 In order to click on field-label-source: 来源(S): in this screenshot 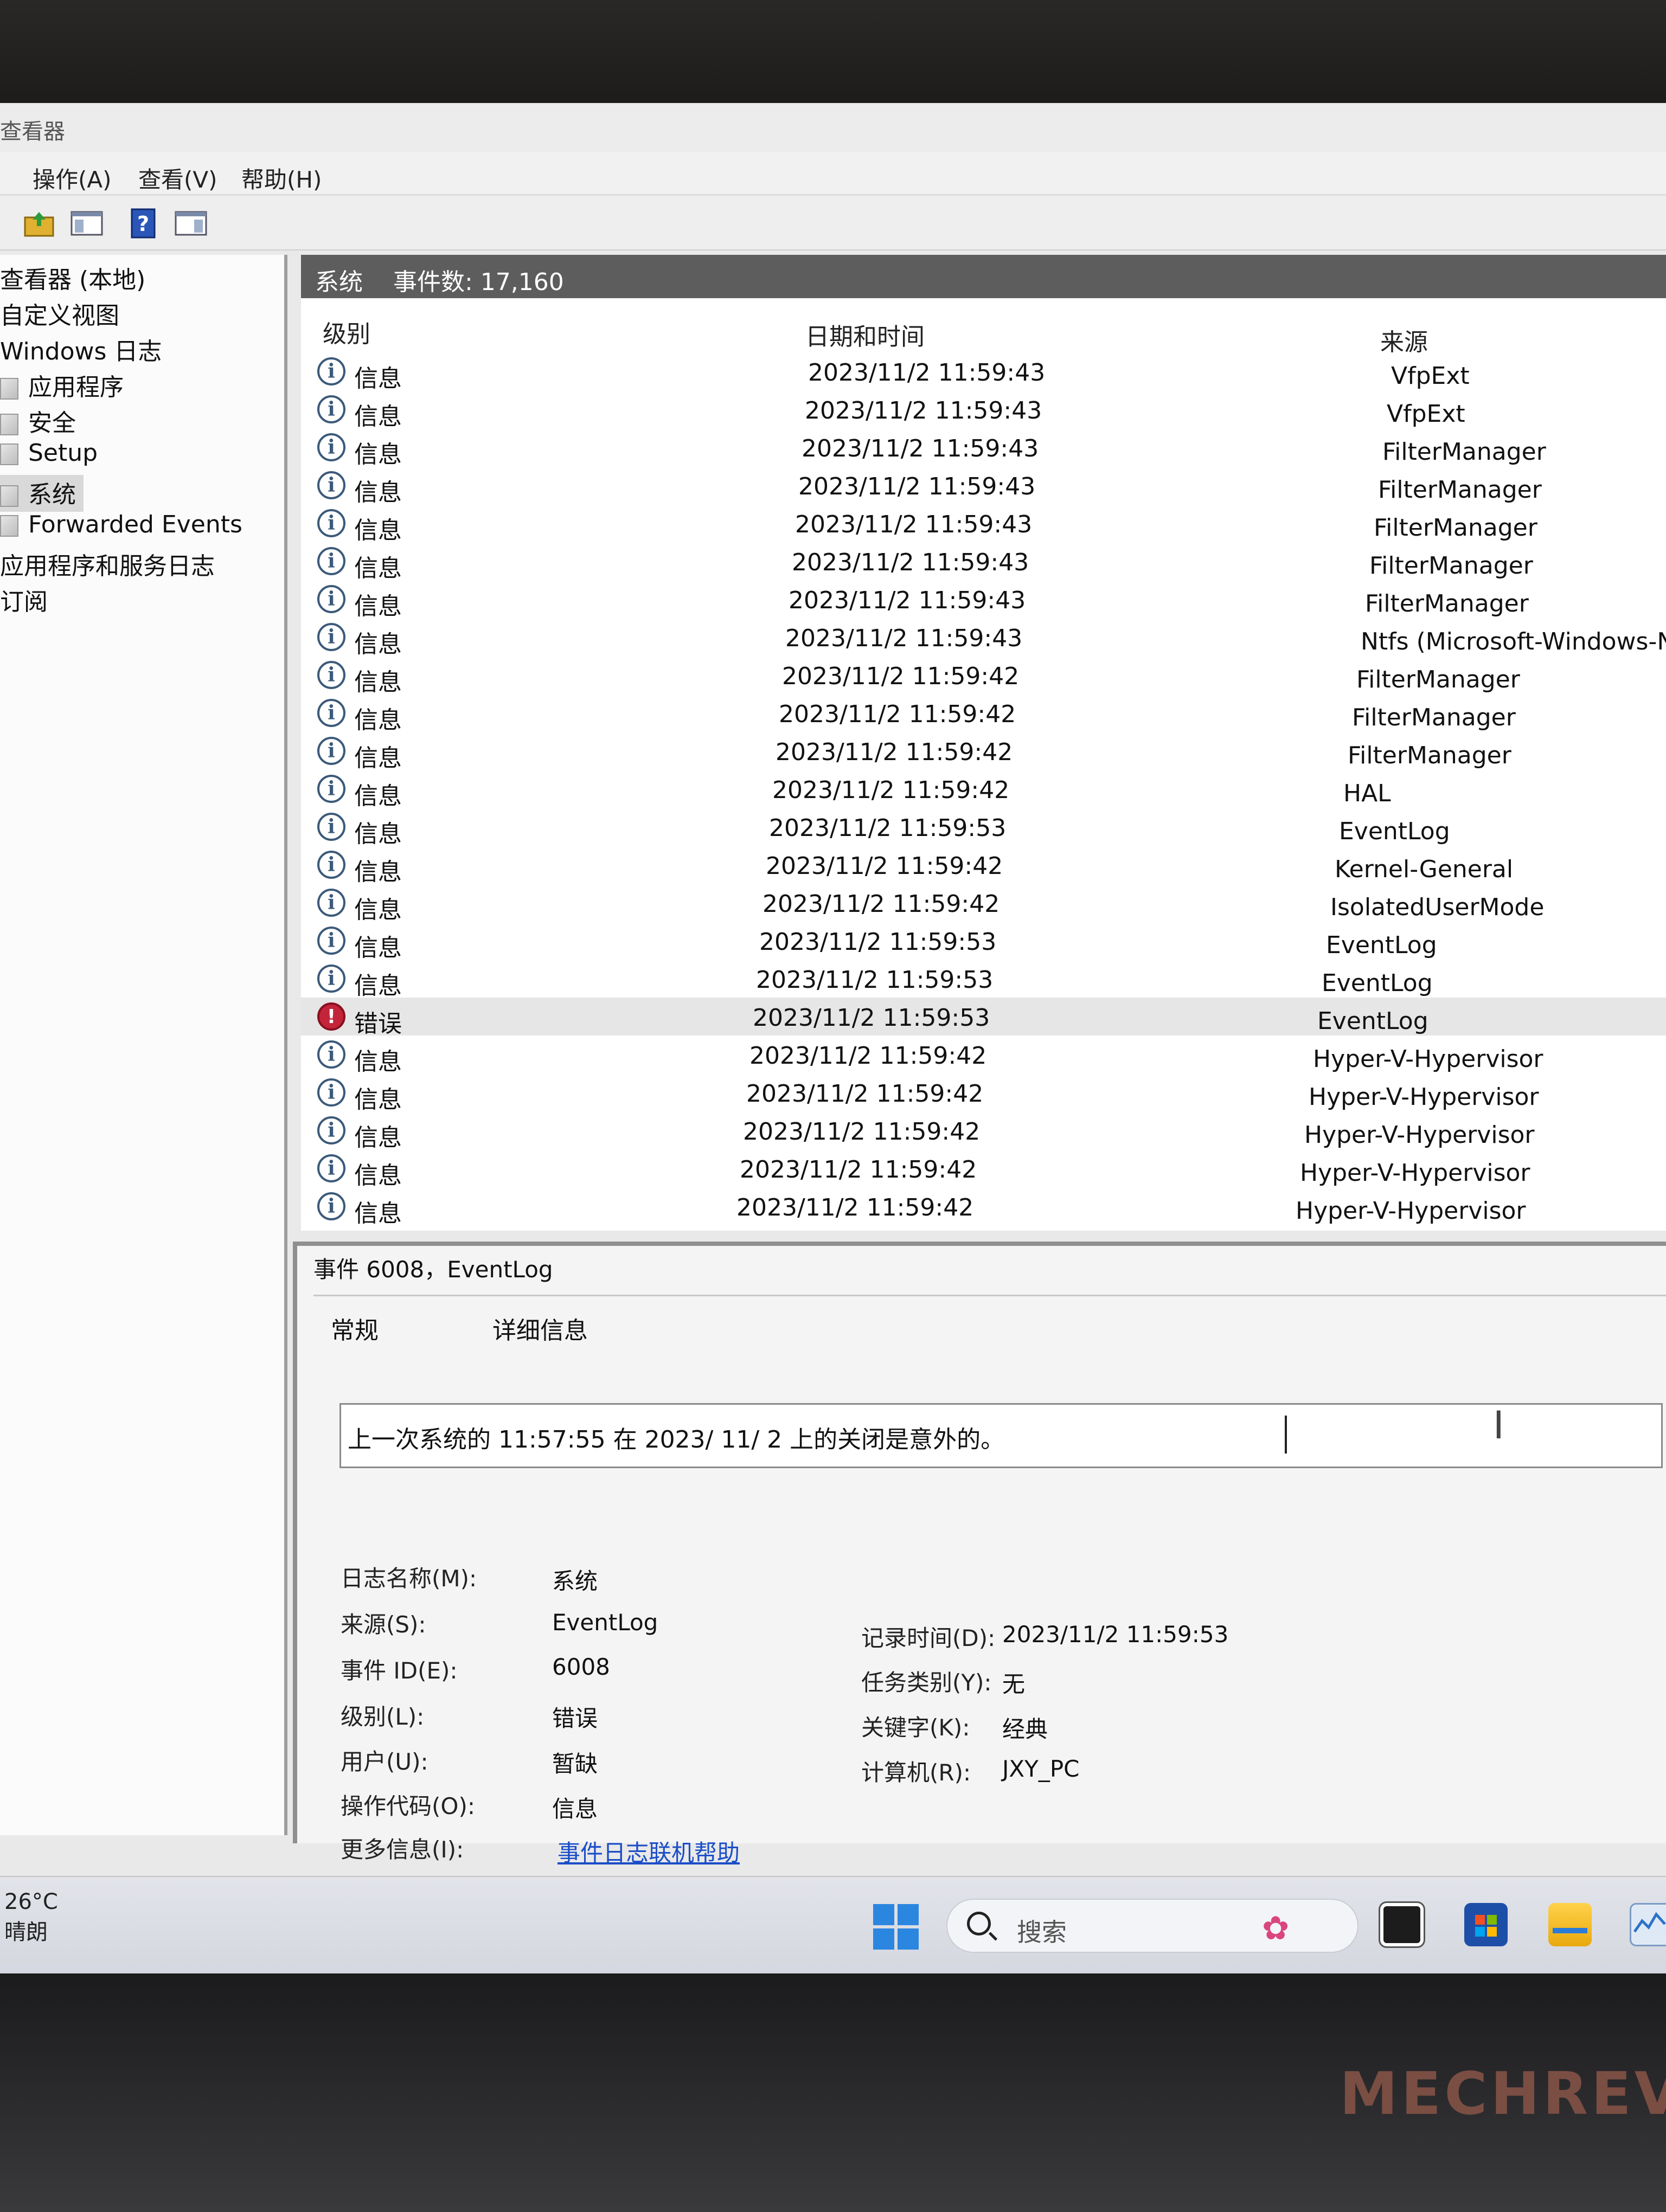, I will do `click(383, 1624)`.